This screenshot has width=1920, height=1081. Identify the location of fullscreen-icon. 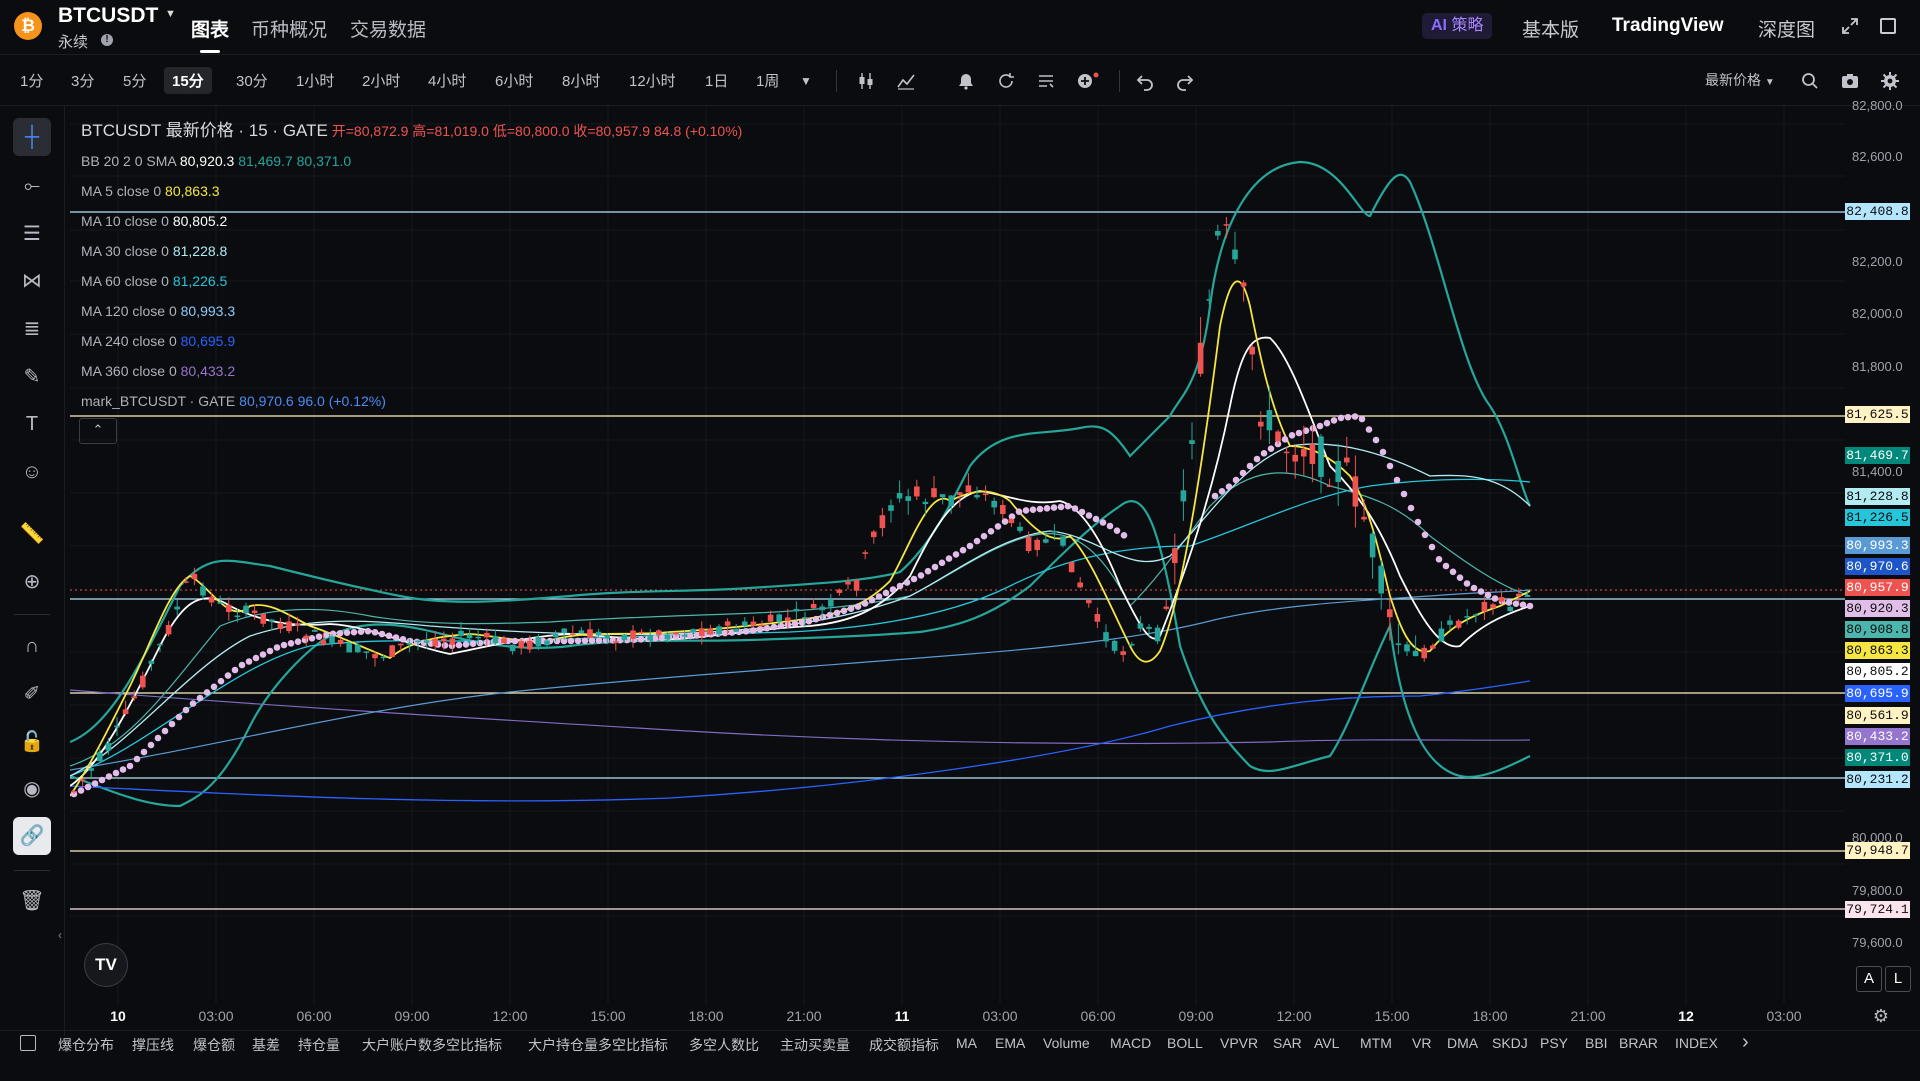
(1888, 26).